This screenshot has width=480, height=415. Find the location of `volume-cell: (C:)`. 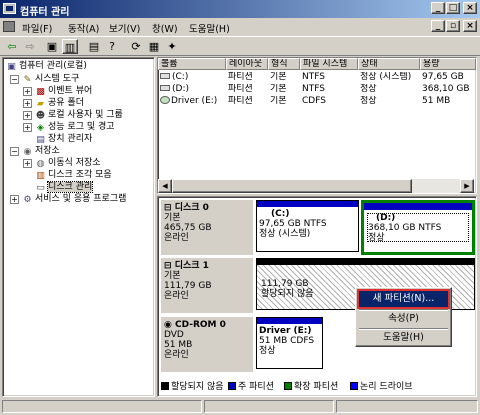

volume-cell: (C:) is located at coordinates (193, 77).